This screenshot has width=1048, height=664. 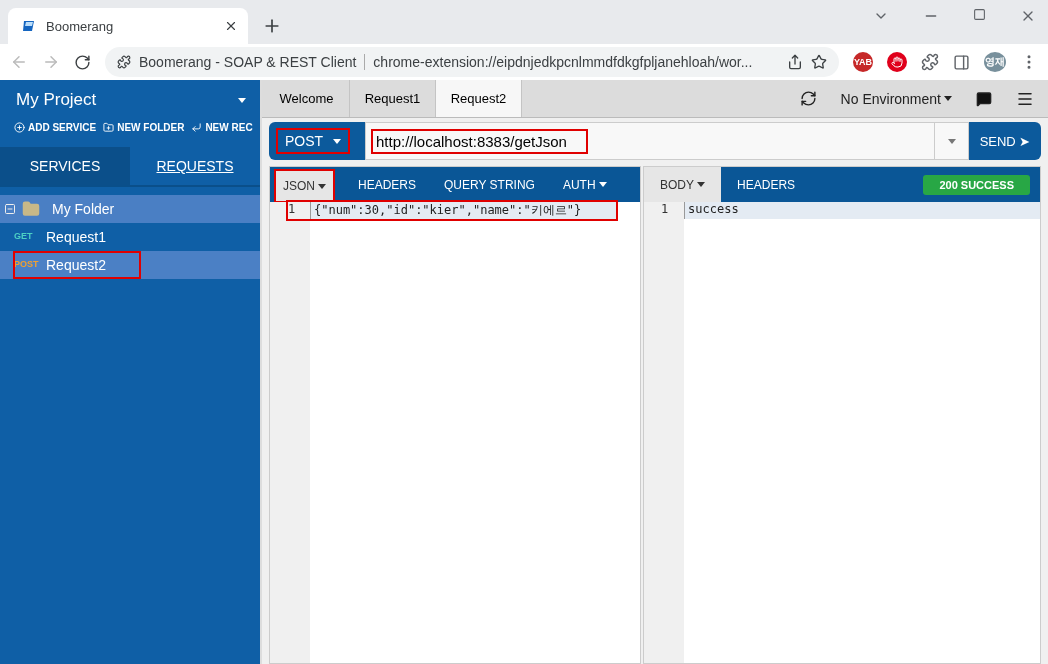 What do you see at coordinates (83, 209) in the screenshot?
I see `folder-name: My Folder` at bounding box center [83, 209].